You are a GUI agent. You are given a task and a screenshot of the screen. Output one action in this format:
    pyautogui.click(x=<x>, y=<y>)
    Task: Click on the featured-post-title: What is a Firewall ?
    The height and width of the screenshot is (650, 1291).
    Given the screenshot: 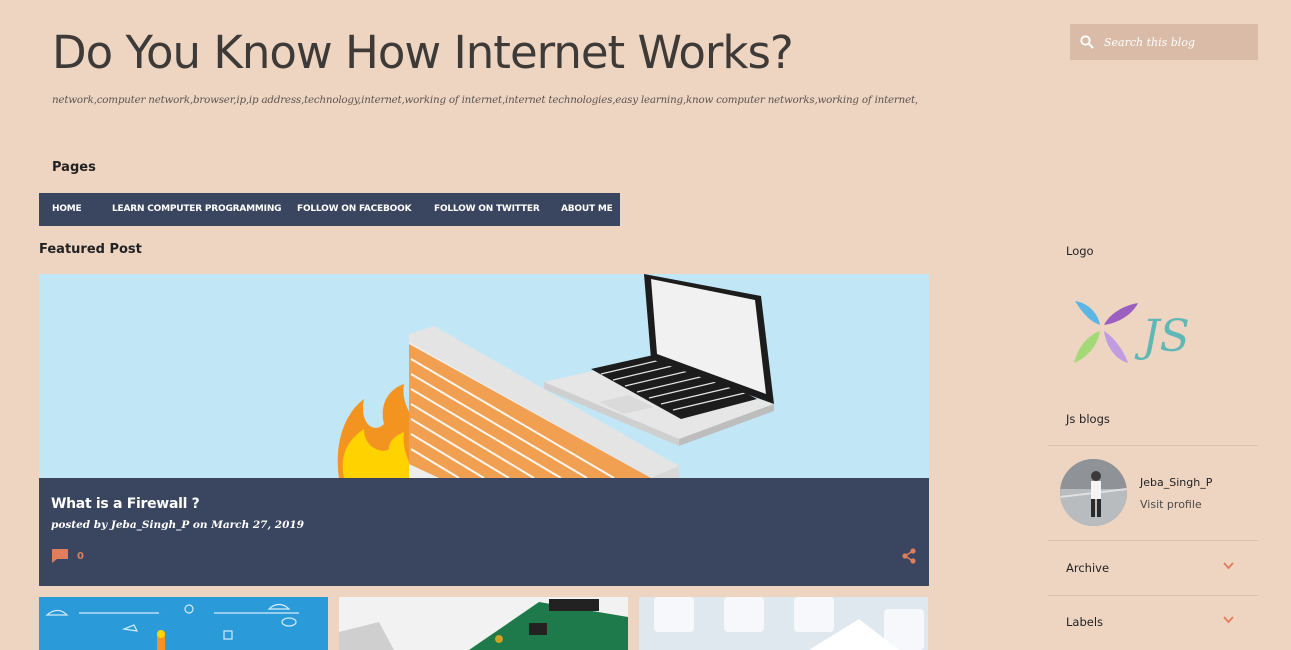 What is the action you would take?
    pyautogui.click(x=125, y=504)
    